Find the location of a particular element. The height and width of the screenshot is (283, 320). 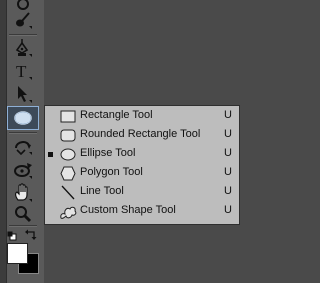

menu-item-polygon-tool: Polygon Tool U is located at coordinates (142, 173).